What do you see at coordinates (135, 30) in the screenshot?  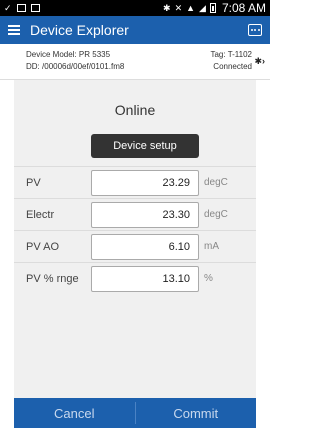 I see `app-bar: Device Explorer` at bounding box center [135, 30].